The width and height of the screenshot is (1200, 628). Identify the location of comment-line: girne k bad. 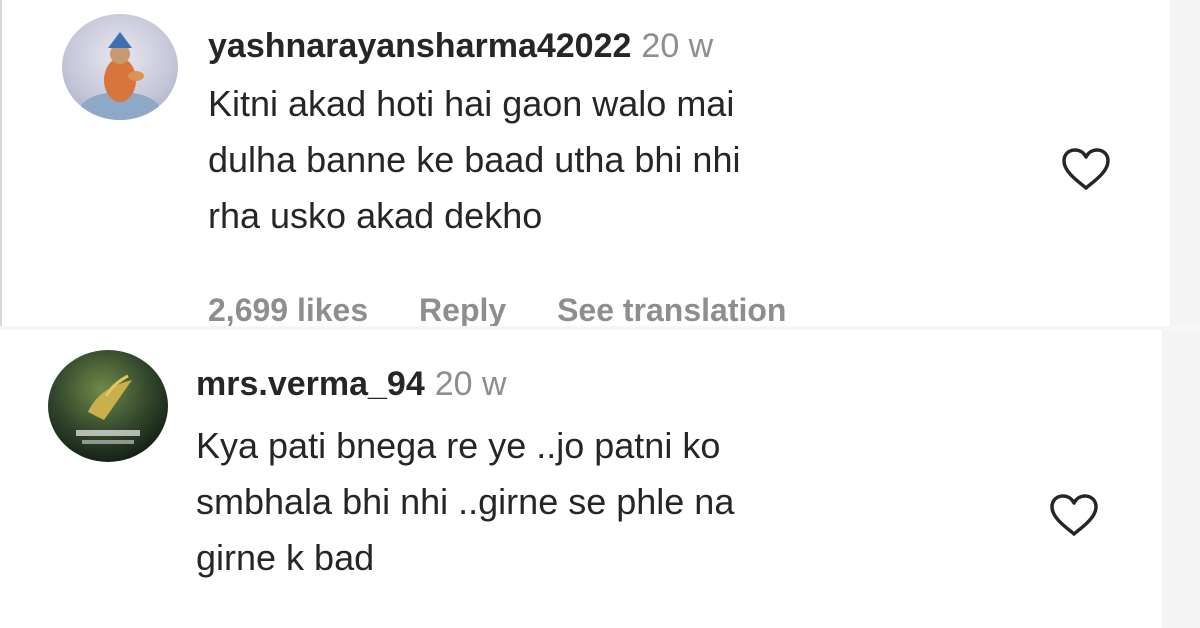
(285, 557).